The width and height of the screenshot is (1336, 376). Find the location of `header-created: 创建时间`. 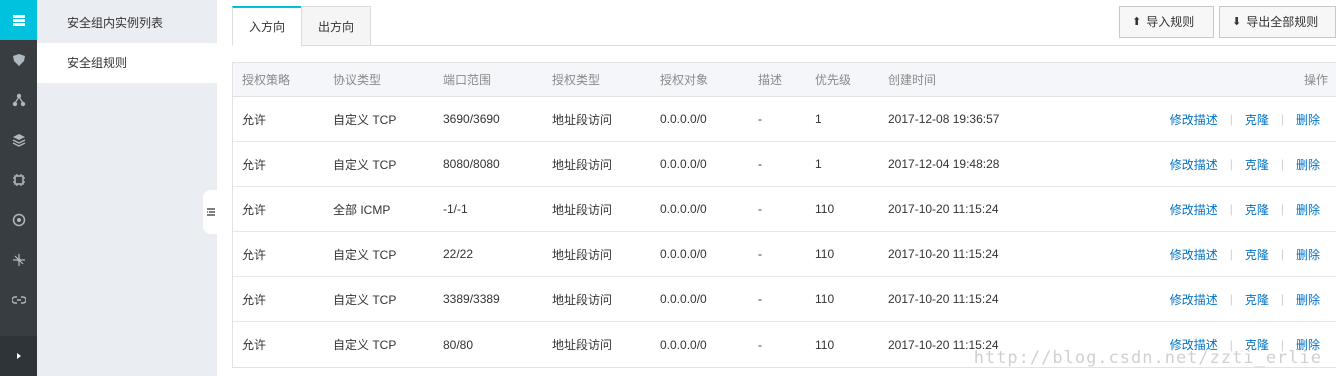

header-created: 创建时间 is located at coordinates (912, 80).